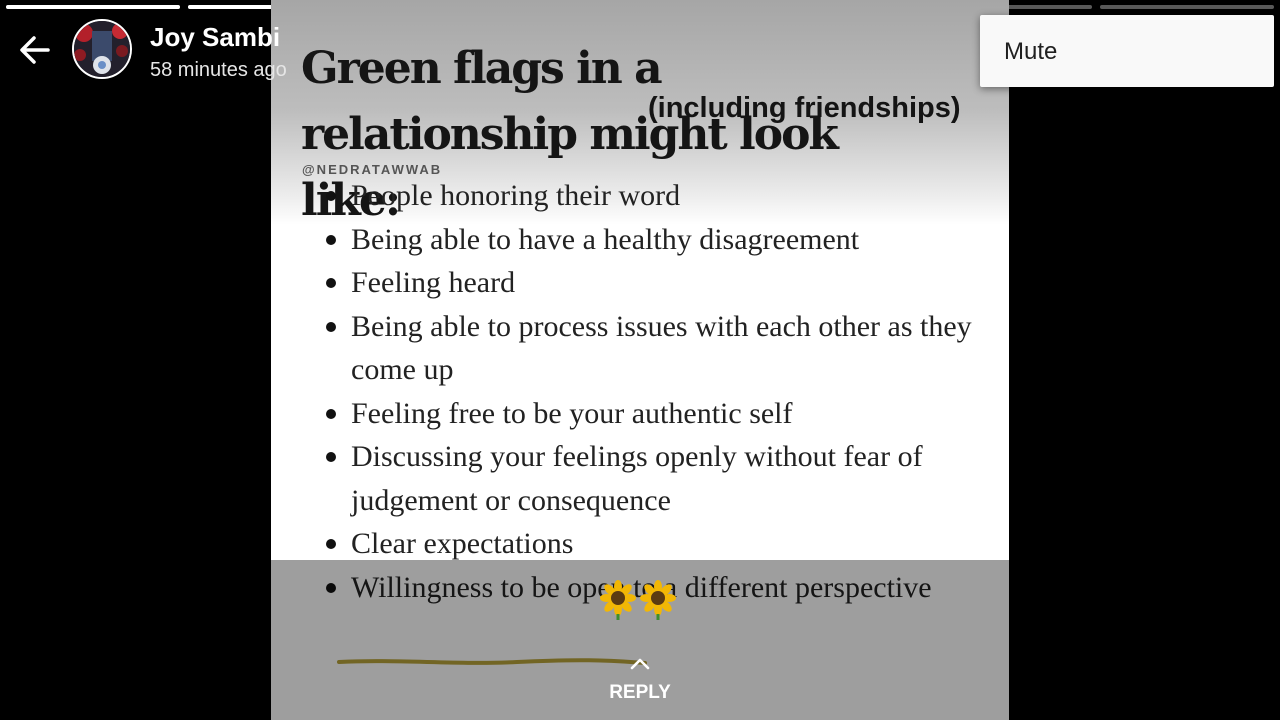 This screenshot has height=720, width=1280. What do you see at coordinates (1127, 51) in the screenshot?
I see `overflow-menu: Mute` at bounding box center [1127, 51].